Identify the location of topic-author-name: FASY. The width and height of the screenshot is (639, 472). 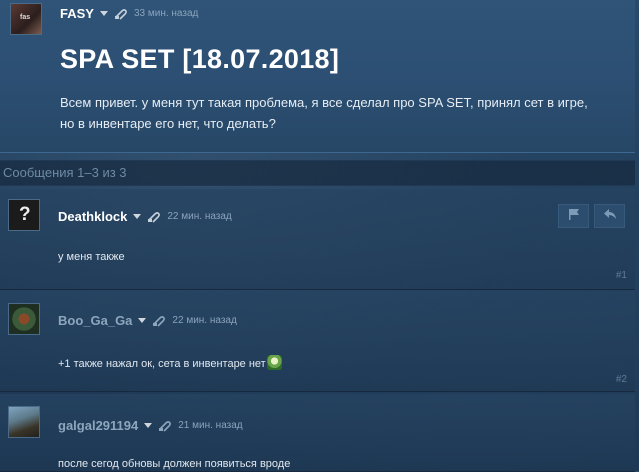
(77, 13).